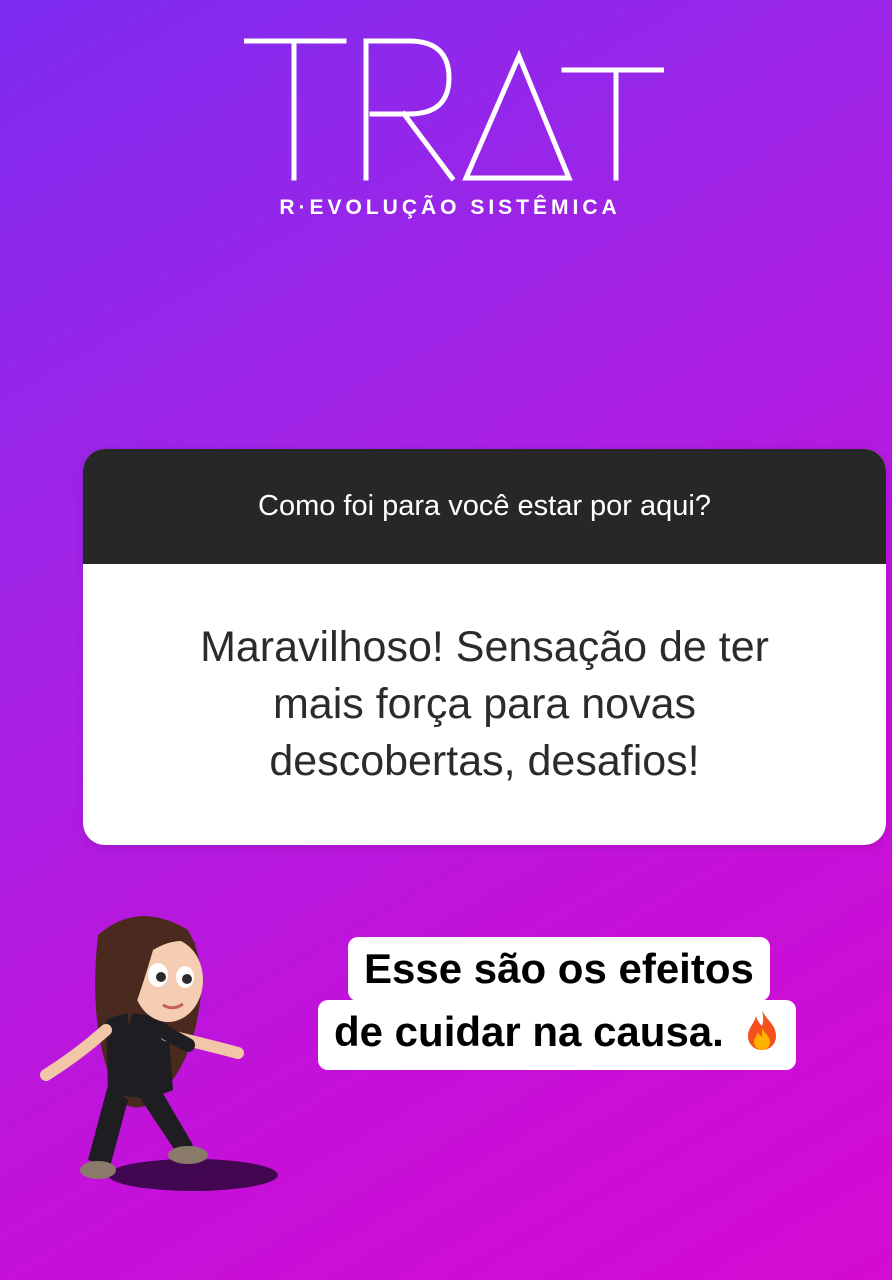 Image resolution: width=892 pixels, height=1280 pixels. Describe the element at coordinates (762, 1038) in the screenshot. I see `fire-icon` at that location.